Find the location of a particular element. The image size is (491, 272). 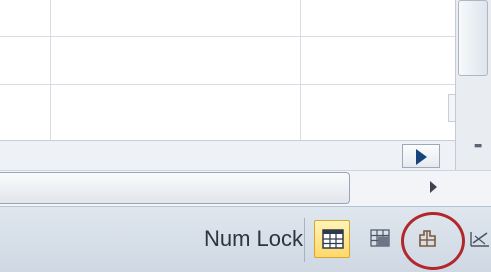

normal-view-icon is located at coordinates (333, 239).